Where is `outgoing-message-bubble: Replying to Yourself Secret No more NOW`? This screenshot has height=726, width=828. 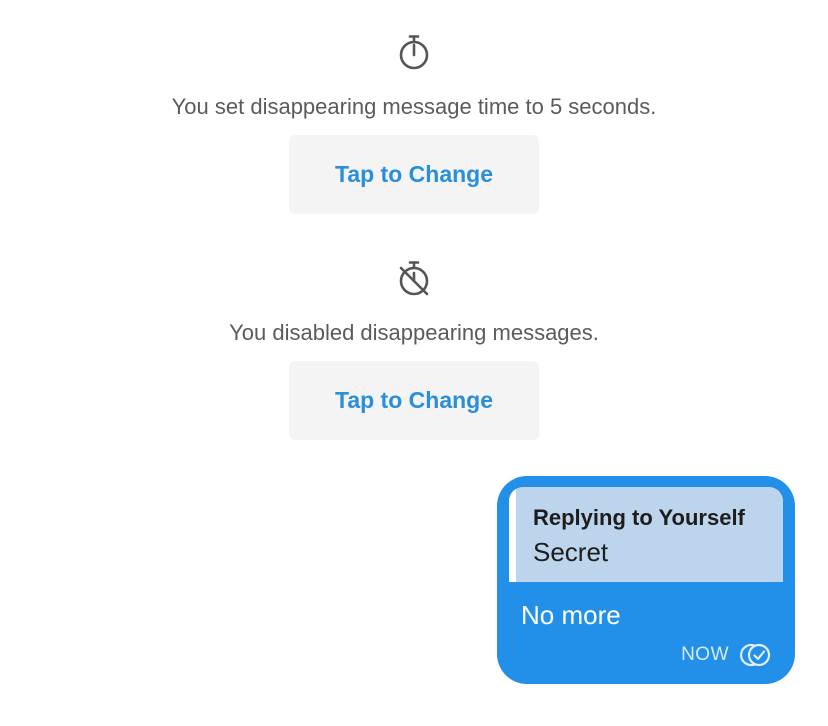 outgoing-message-bubble: Replying to Yourself Secret No more NOW is located at coordinates (646, 580).